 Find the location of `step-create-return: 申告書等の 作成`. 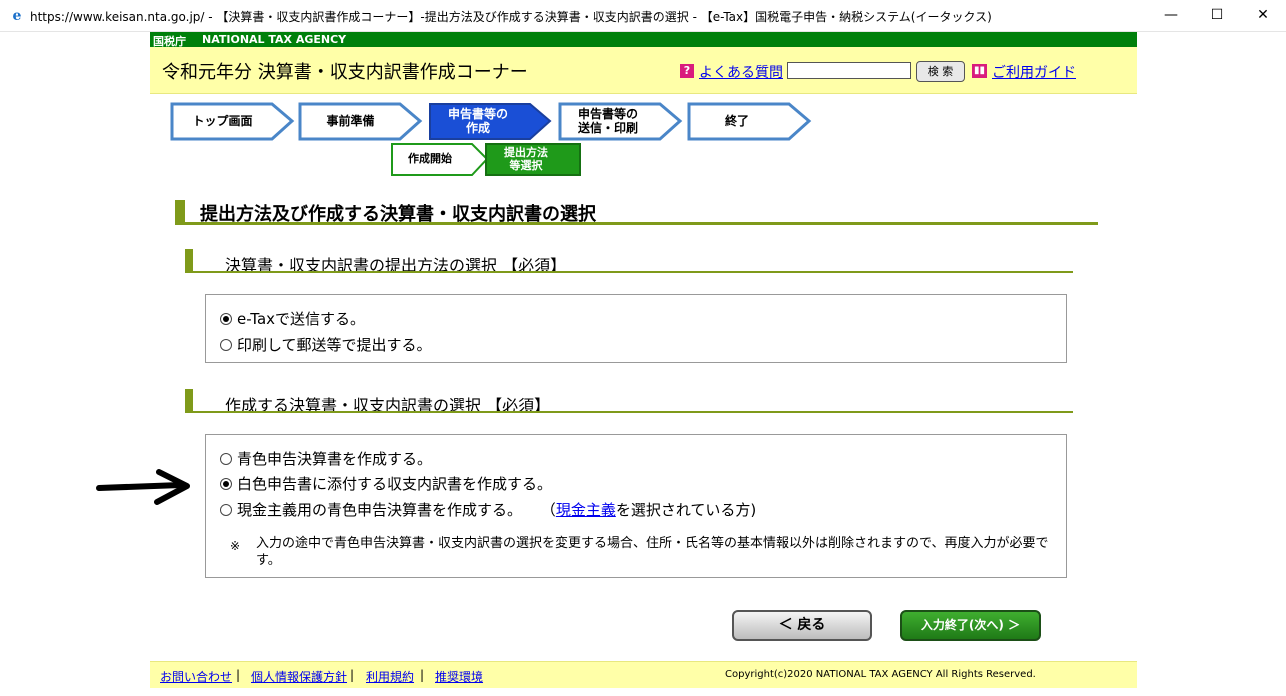

step-create-return: 申告書等の 作成 is located at coordinates (490, 122).